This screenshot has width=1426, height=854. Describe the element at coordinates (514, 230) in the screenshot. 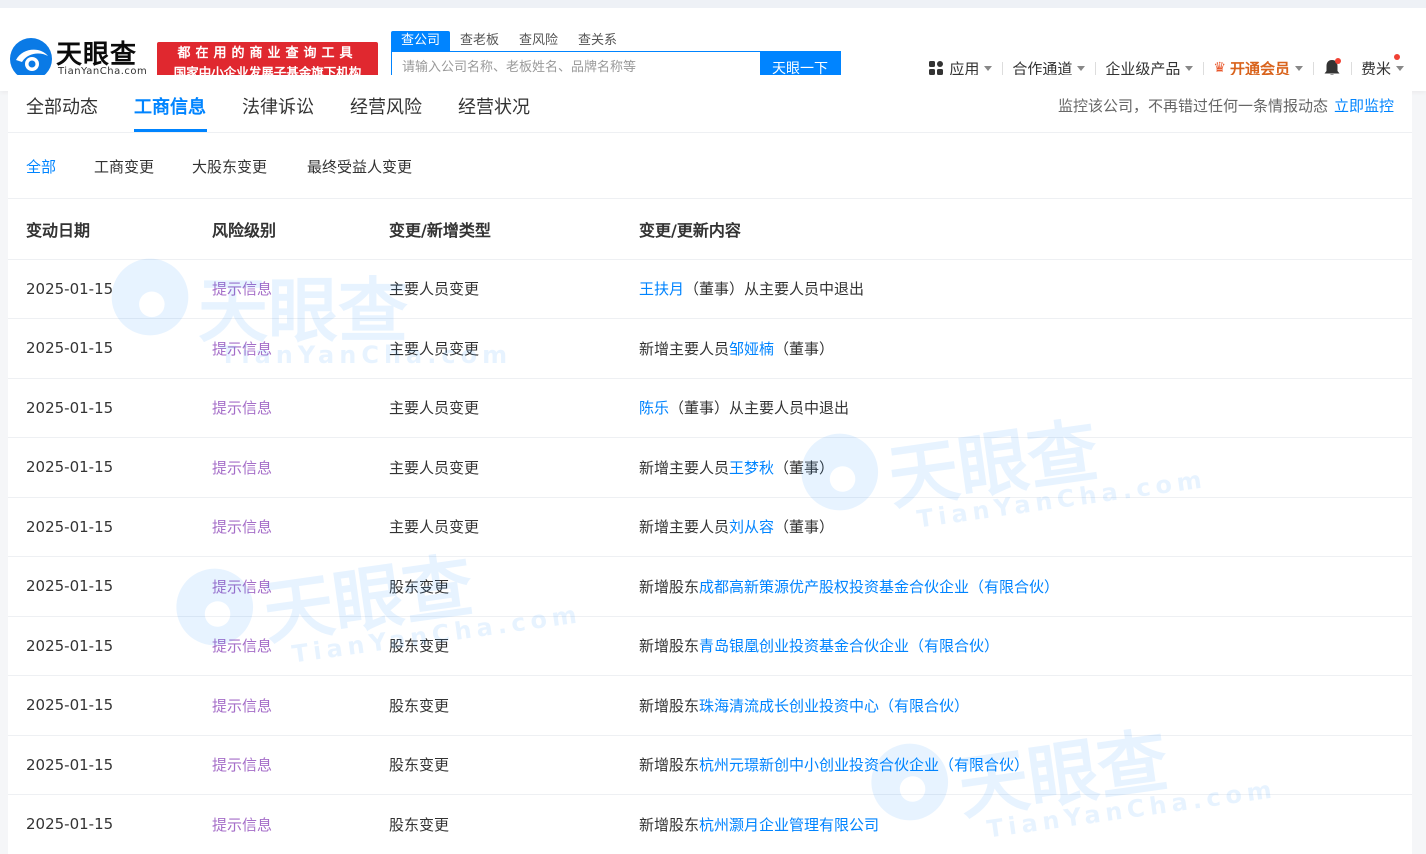

I see `col-type: 变更/新增类型` at that location.